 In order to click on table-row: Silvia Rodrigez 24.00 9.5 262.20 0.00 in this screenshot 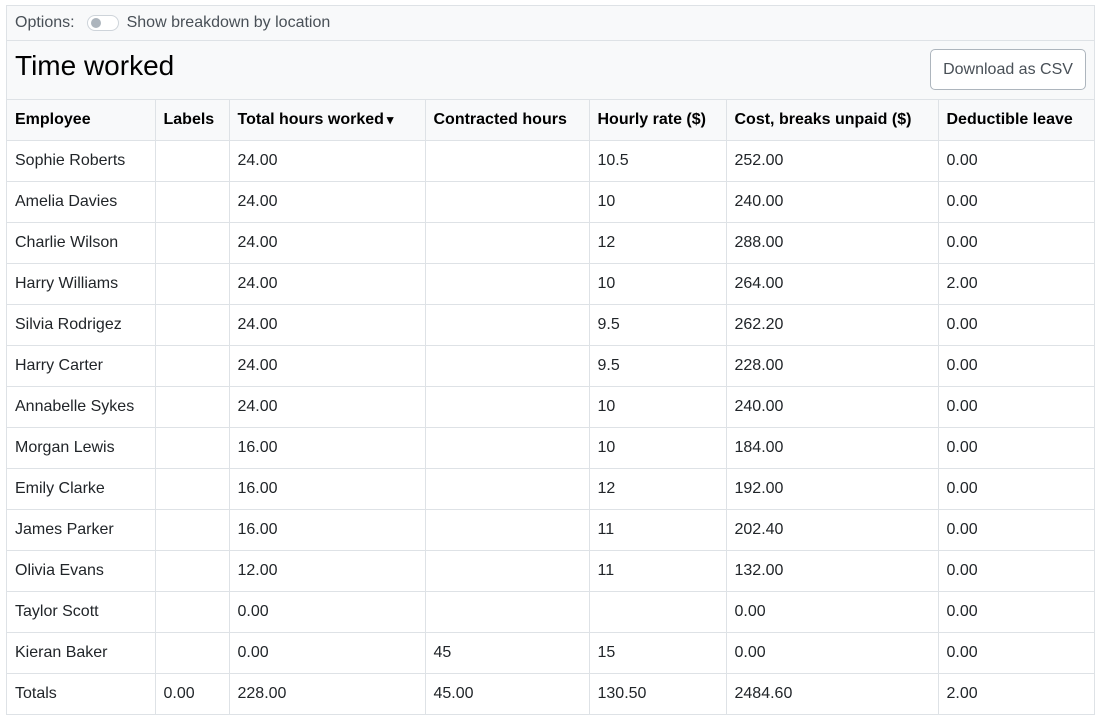, I will do `click(550, 325)`.